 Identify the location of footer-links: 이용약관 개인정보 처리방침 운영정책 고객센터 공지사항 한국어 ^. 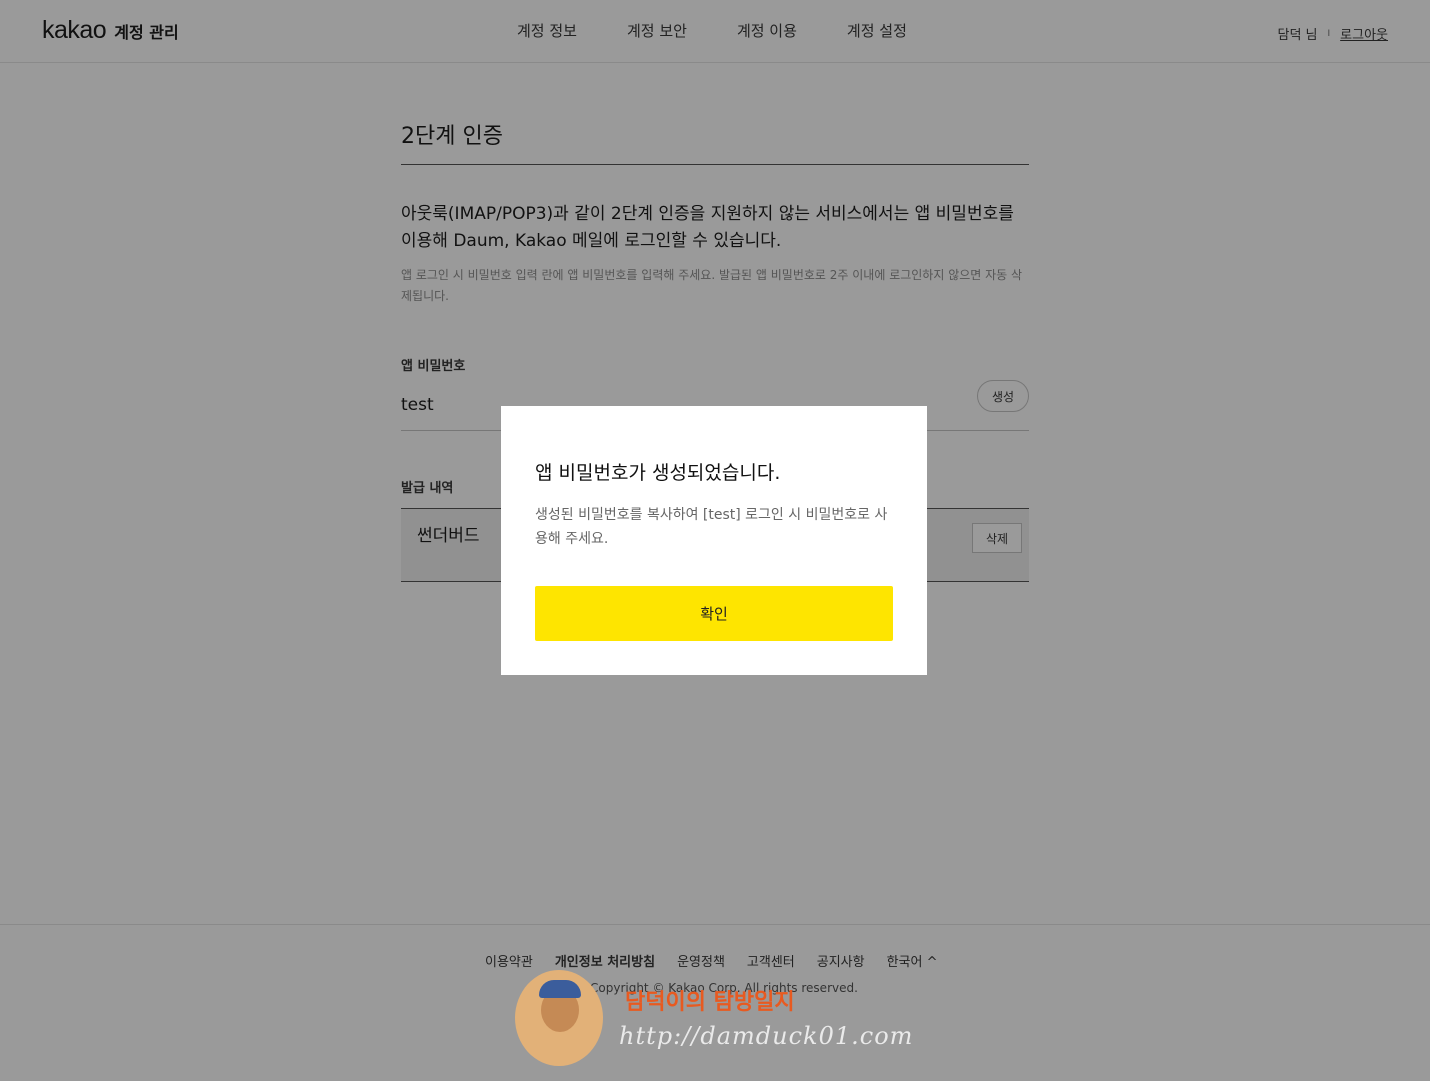
(711, 960).